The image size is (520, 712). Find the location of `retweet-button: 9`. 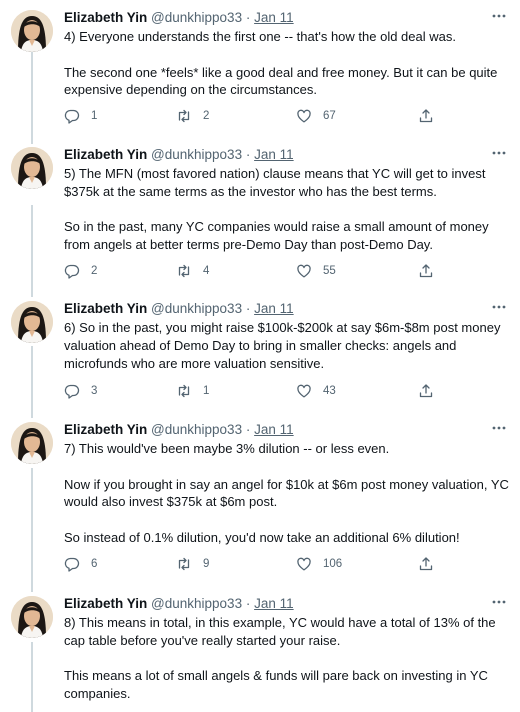

retweet-button: 9 is located at coordinates (192, 564).